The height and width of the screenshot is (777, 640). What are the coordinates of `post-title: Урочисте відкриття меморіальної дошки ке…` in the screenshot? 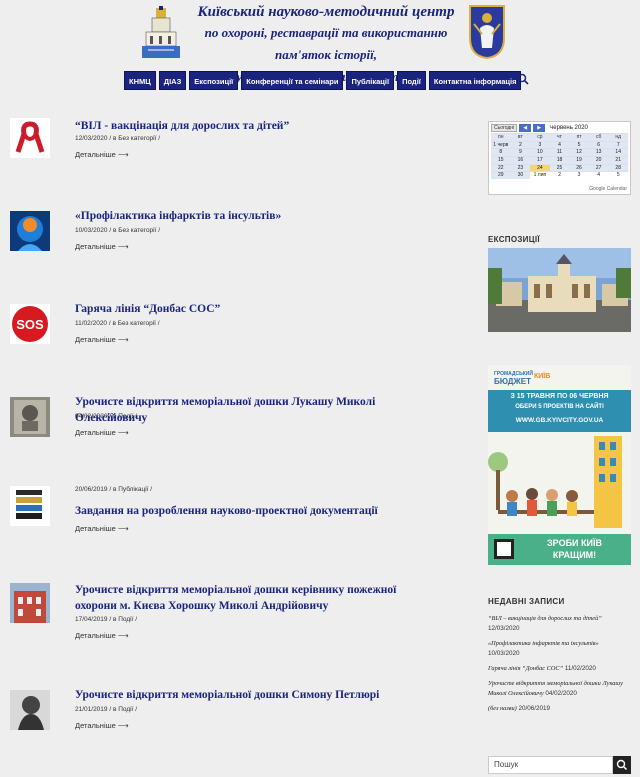 It's located at (255, 598).